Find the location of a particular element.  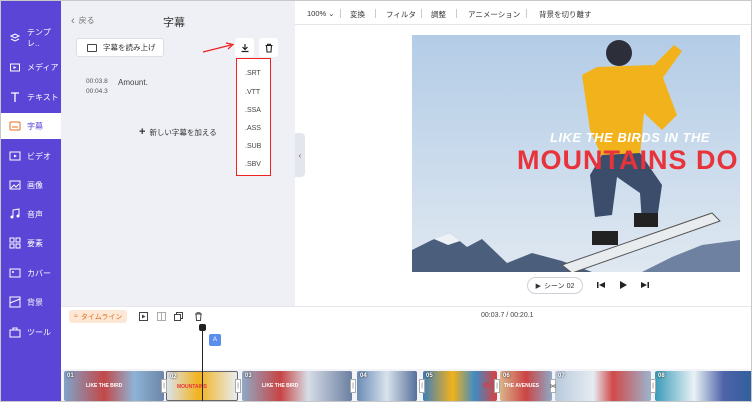

clip-number: 07 is located at coordinates (561, 376).